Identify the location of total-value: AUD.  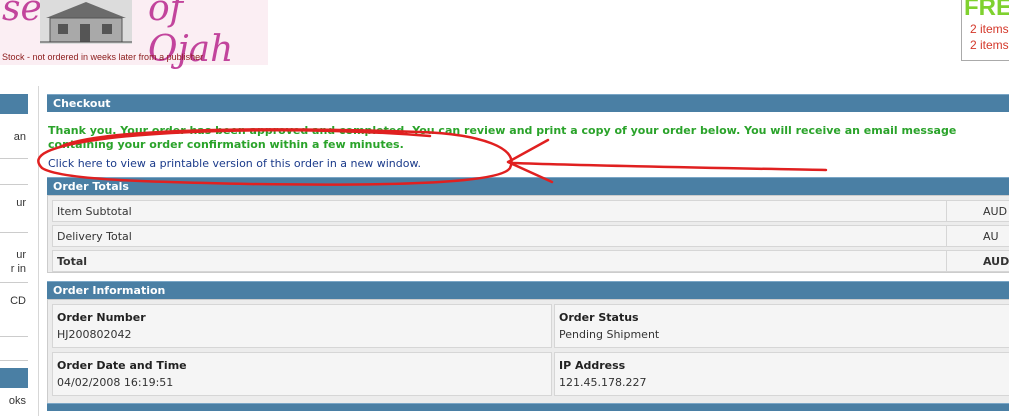
(996, 261).